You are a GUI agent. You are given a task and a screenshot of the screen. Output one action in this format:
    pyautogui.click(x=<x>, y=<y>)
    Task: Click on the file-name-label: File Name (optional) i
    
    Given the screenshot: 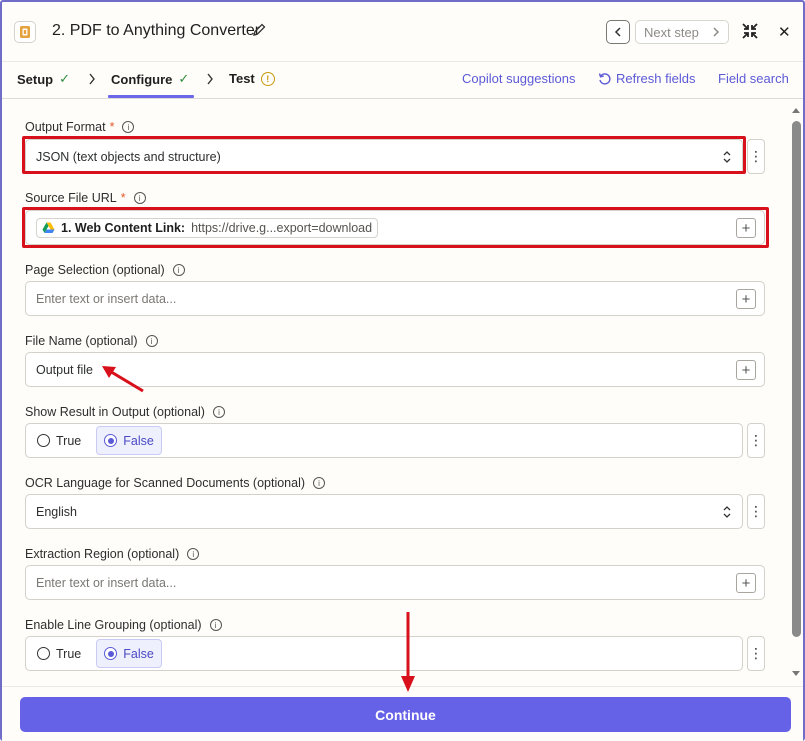 What is the action you would take?
    pyautogui.click(x=91, y=341)
    